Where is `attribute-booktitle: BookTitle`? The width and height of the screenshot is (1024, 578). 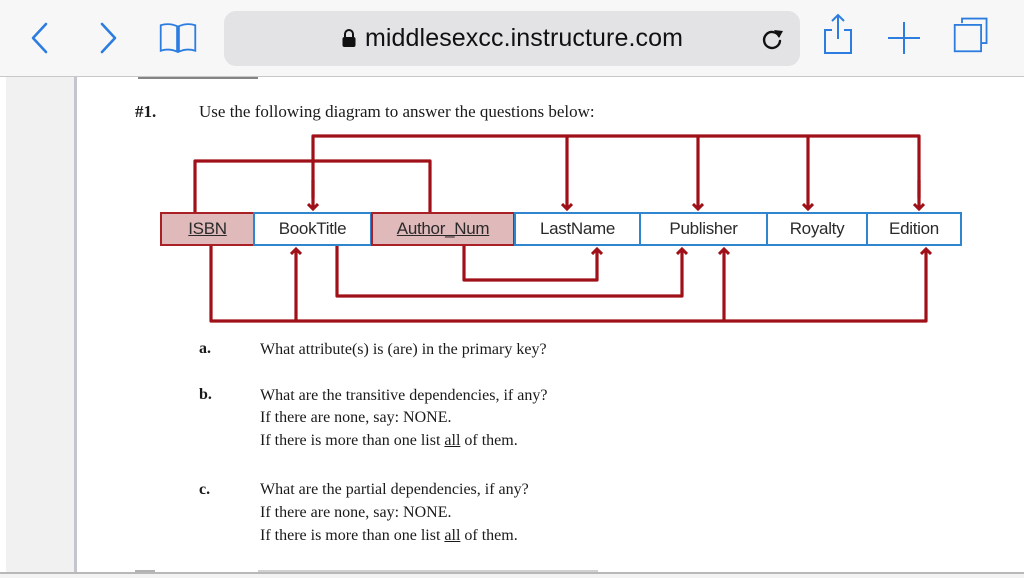
attribute-booktitle: BookTitle is located at coordinates (312, 229).